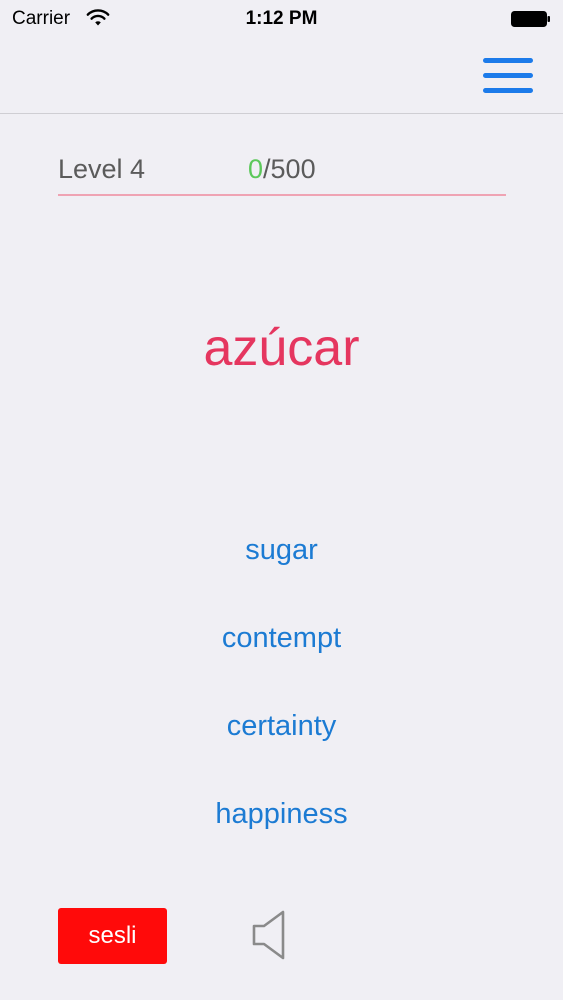 This screenshot has width=563, height=1000. I want to click on hamburger-menu-icon, so click(508, 76).